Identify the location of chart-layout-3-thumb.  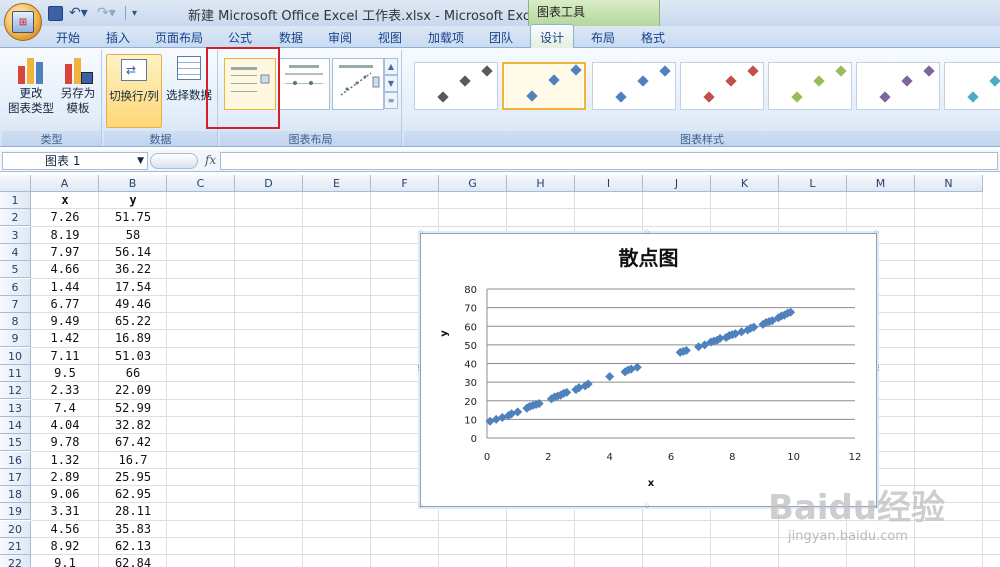
(358, 84).